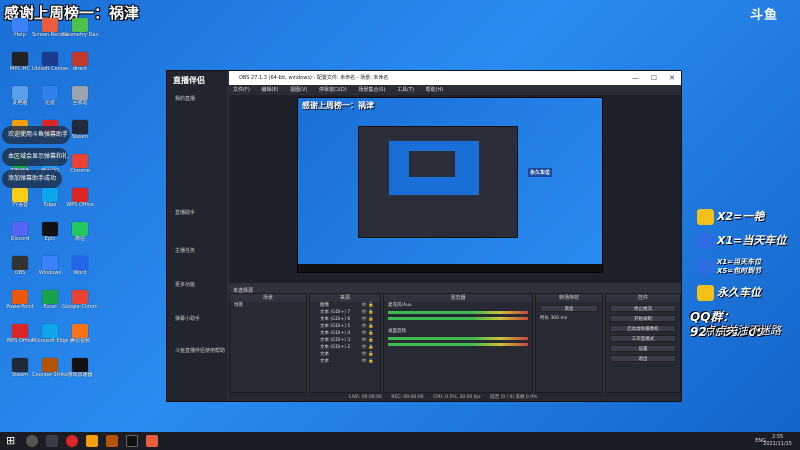 The height and width of the screenshot is (450, 800). I want to click on exit-button: 退出, so click(643, 358).